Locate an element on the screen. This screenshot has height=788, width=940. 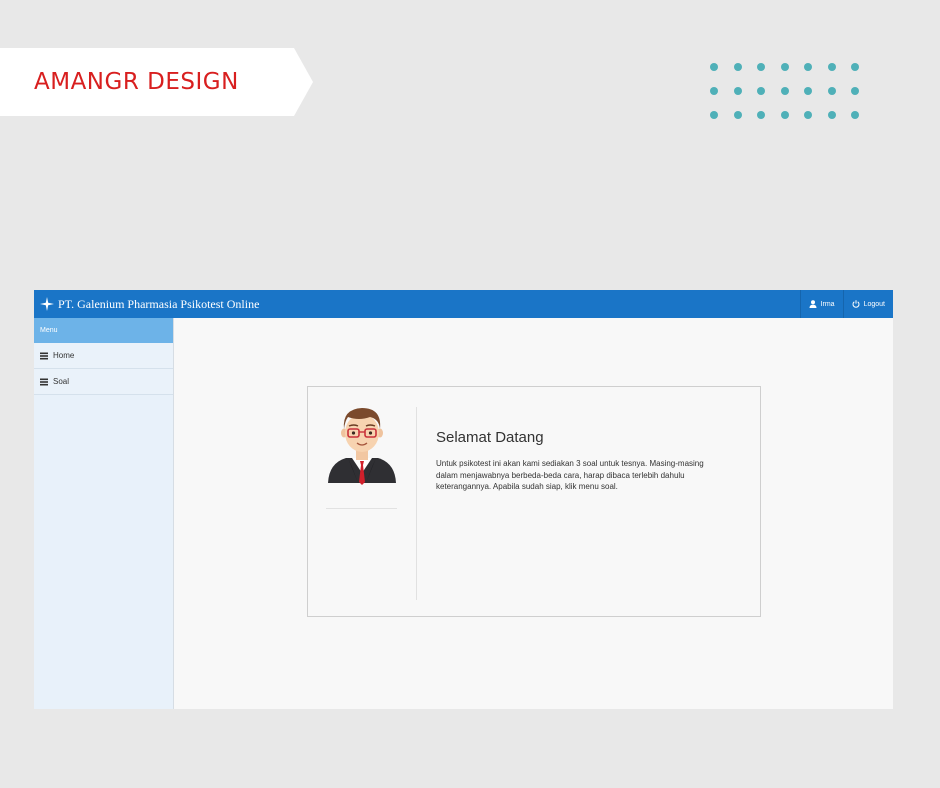
decorative-dot-grid is located at coordinates (784, 91).